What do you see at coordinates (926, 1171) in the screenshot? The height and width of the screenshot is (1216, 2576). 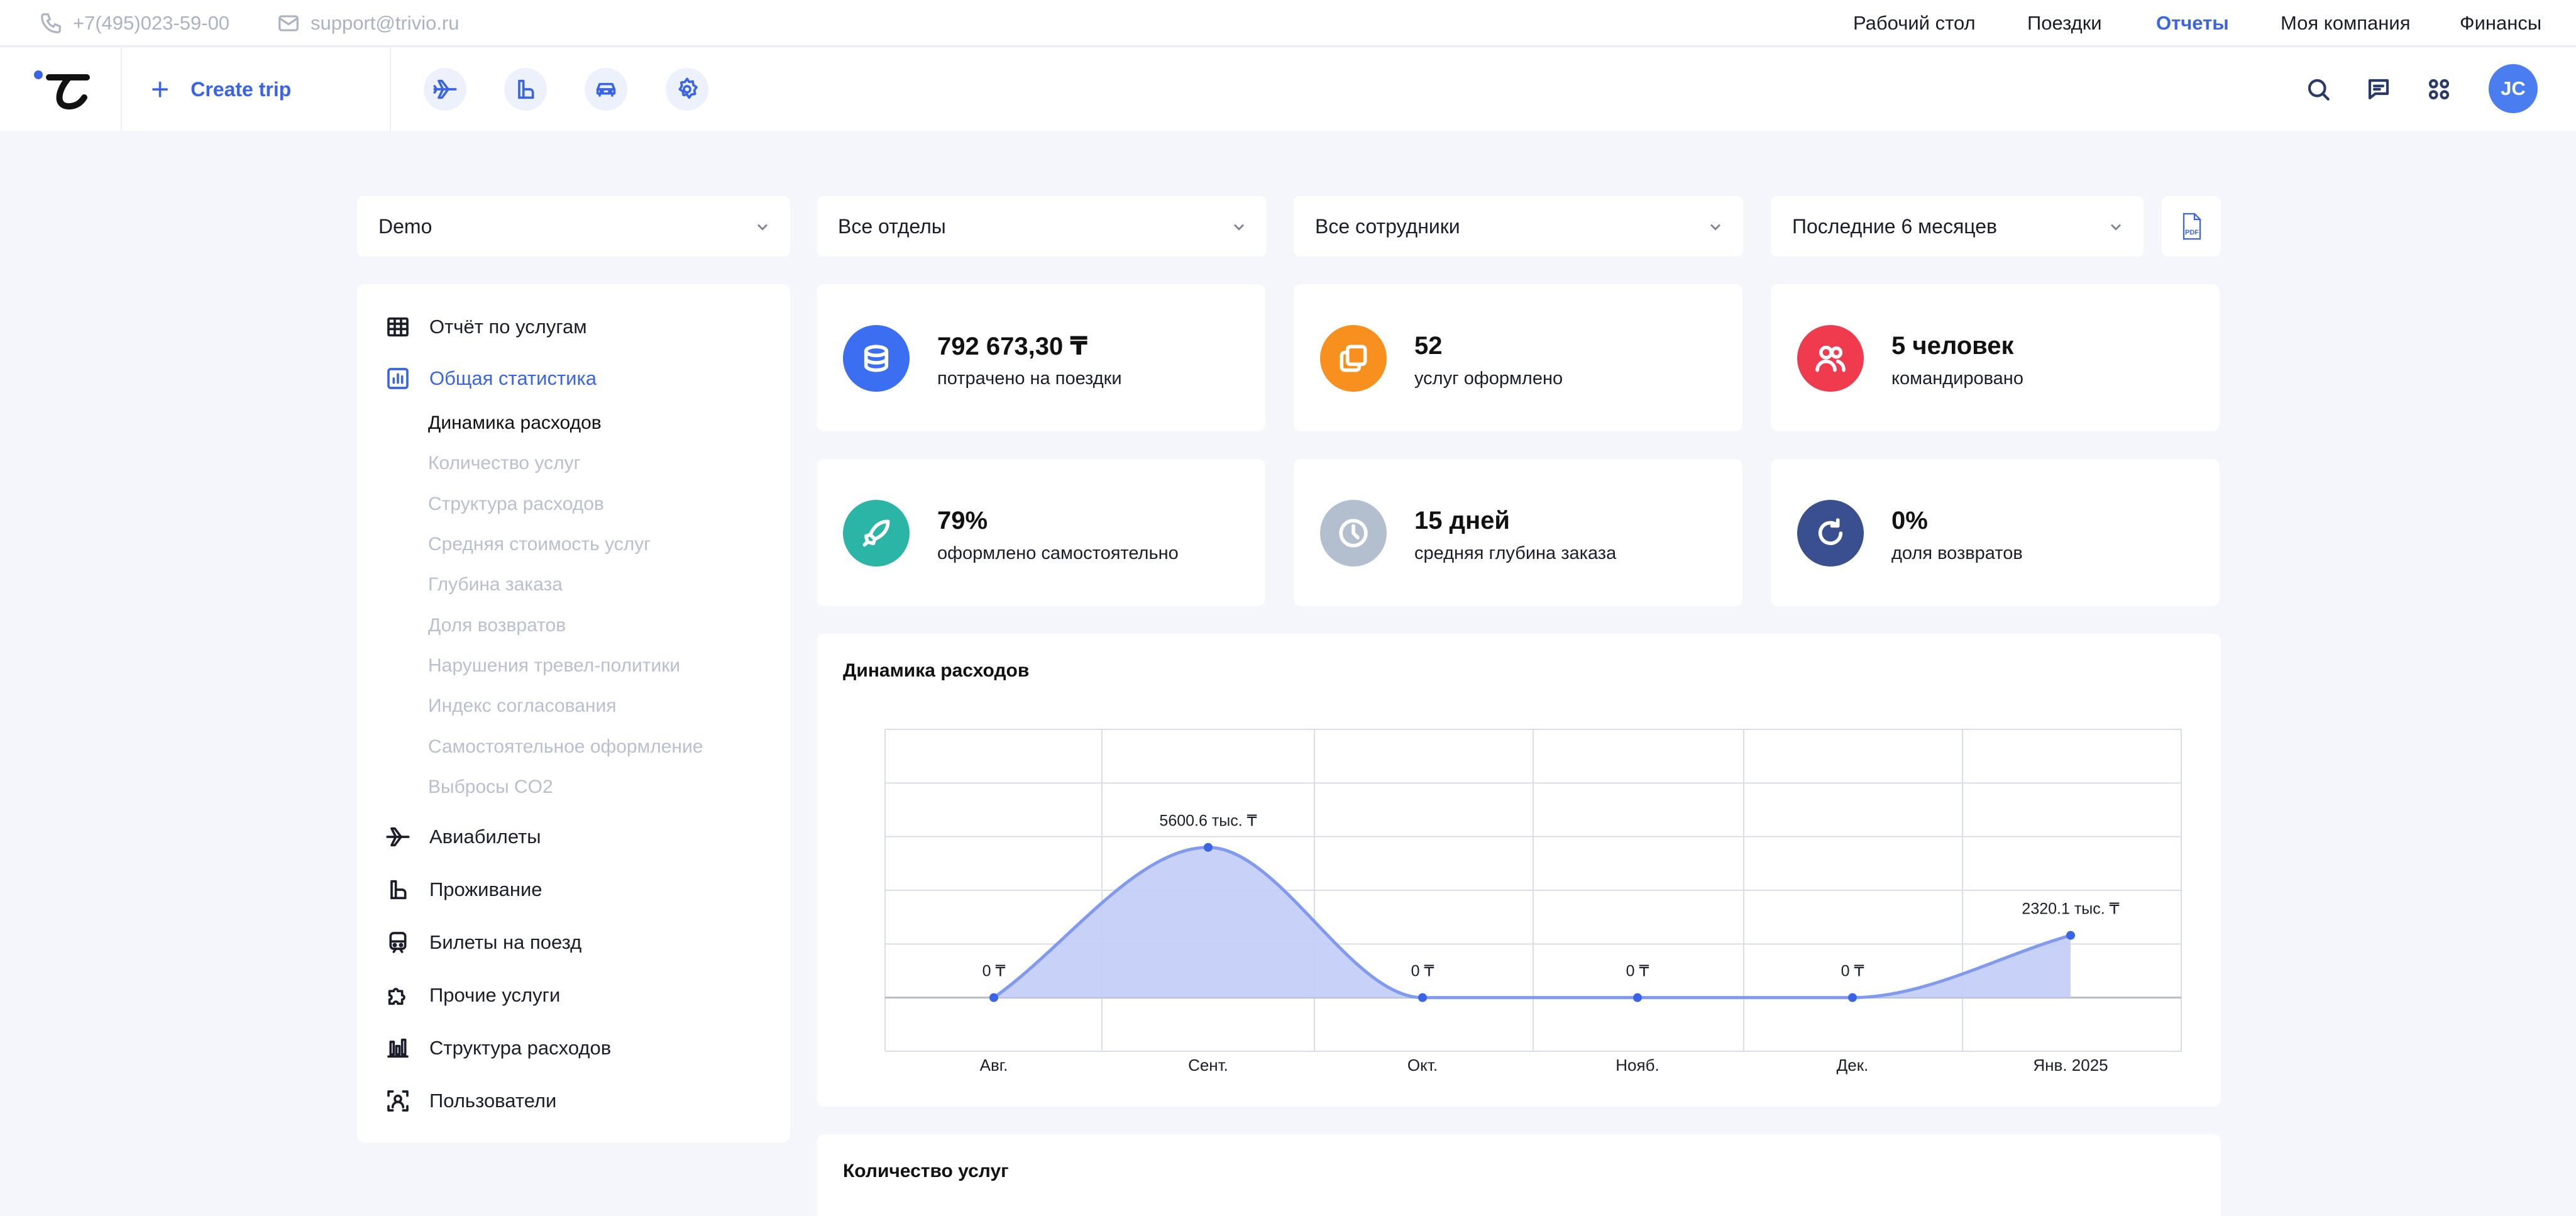 I see `services-count-title: Количество услуг` at bounding box center [926, 1171].